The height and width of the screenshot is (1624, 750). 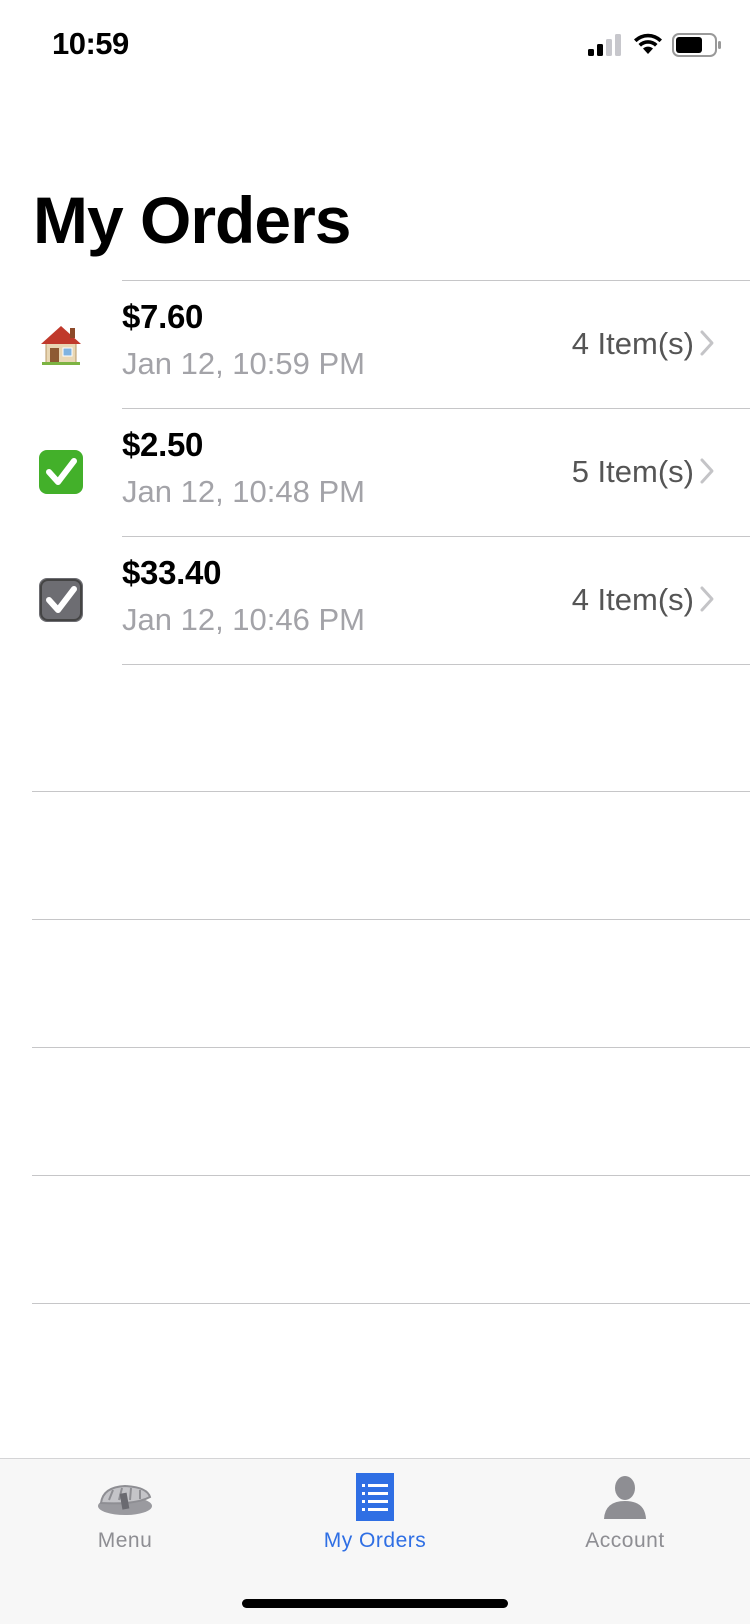 What do you see at coordinates (632, 471) in the screenshot?
I see `order-item-count: 5 Item(s)` at bounding box center [632, 471].